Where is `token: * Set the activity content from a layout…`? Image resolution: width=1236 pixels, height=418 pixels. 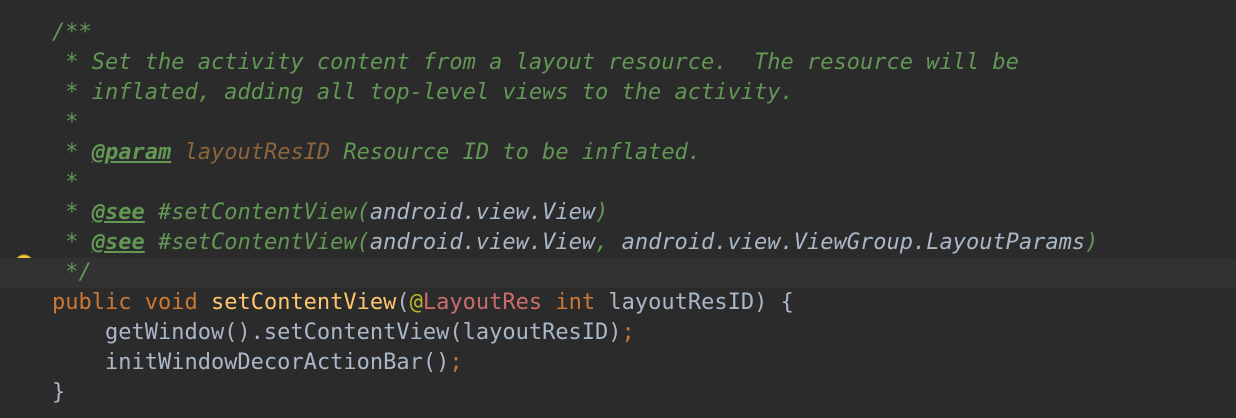 token: * Set the activity content from a layout… is located at coordinates (535, 62).